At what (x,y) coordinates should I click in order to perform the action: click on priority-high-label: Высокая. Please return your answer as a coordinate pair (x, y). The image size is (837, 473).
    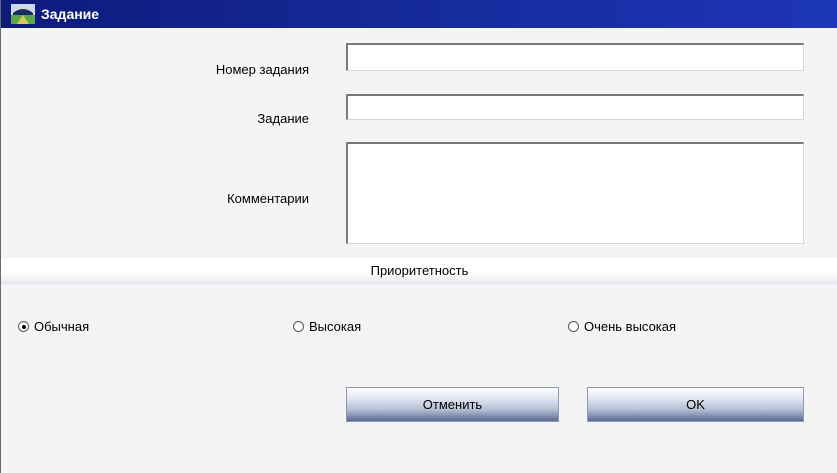
    Looking at the image, I should click on (335, 326).